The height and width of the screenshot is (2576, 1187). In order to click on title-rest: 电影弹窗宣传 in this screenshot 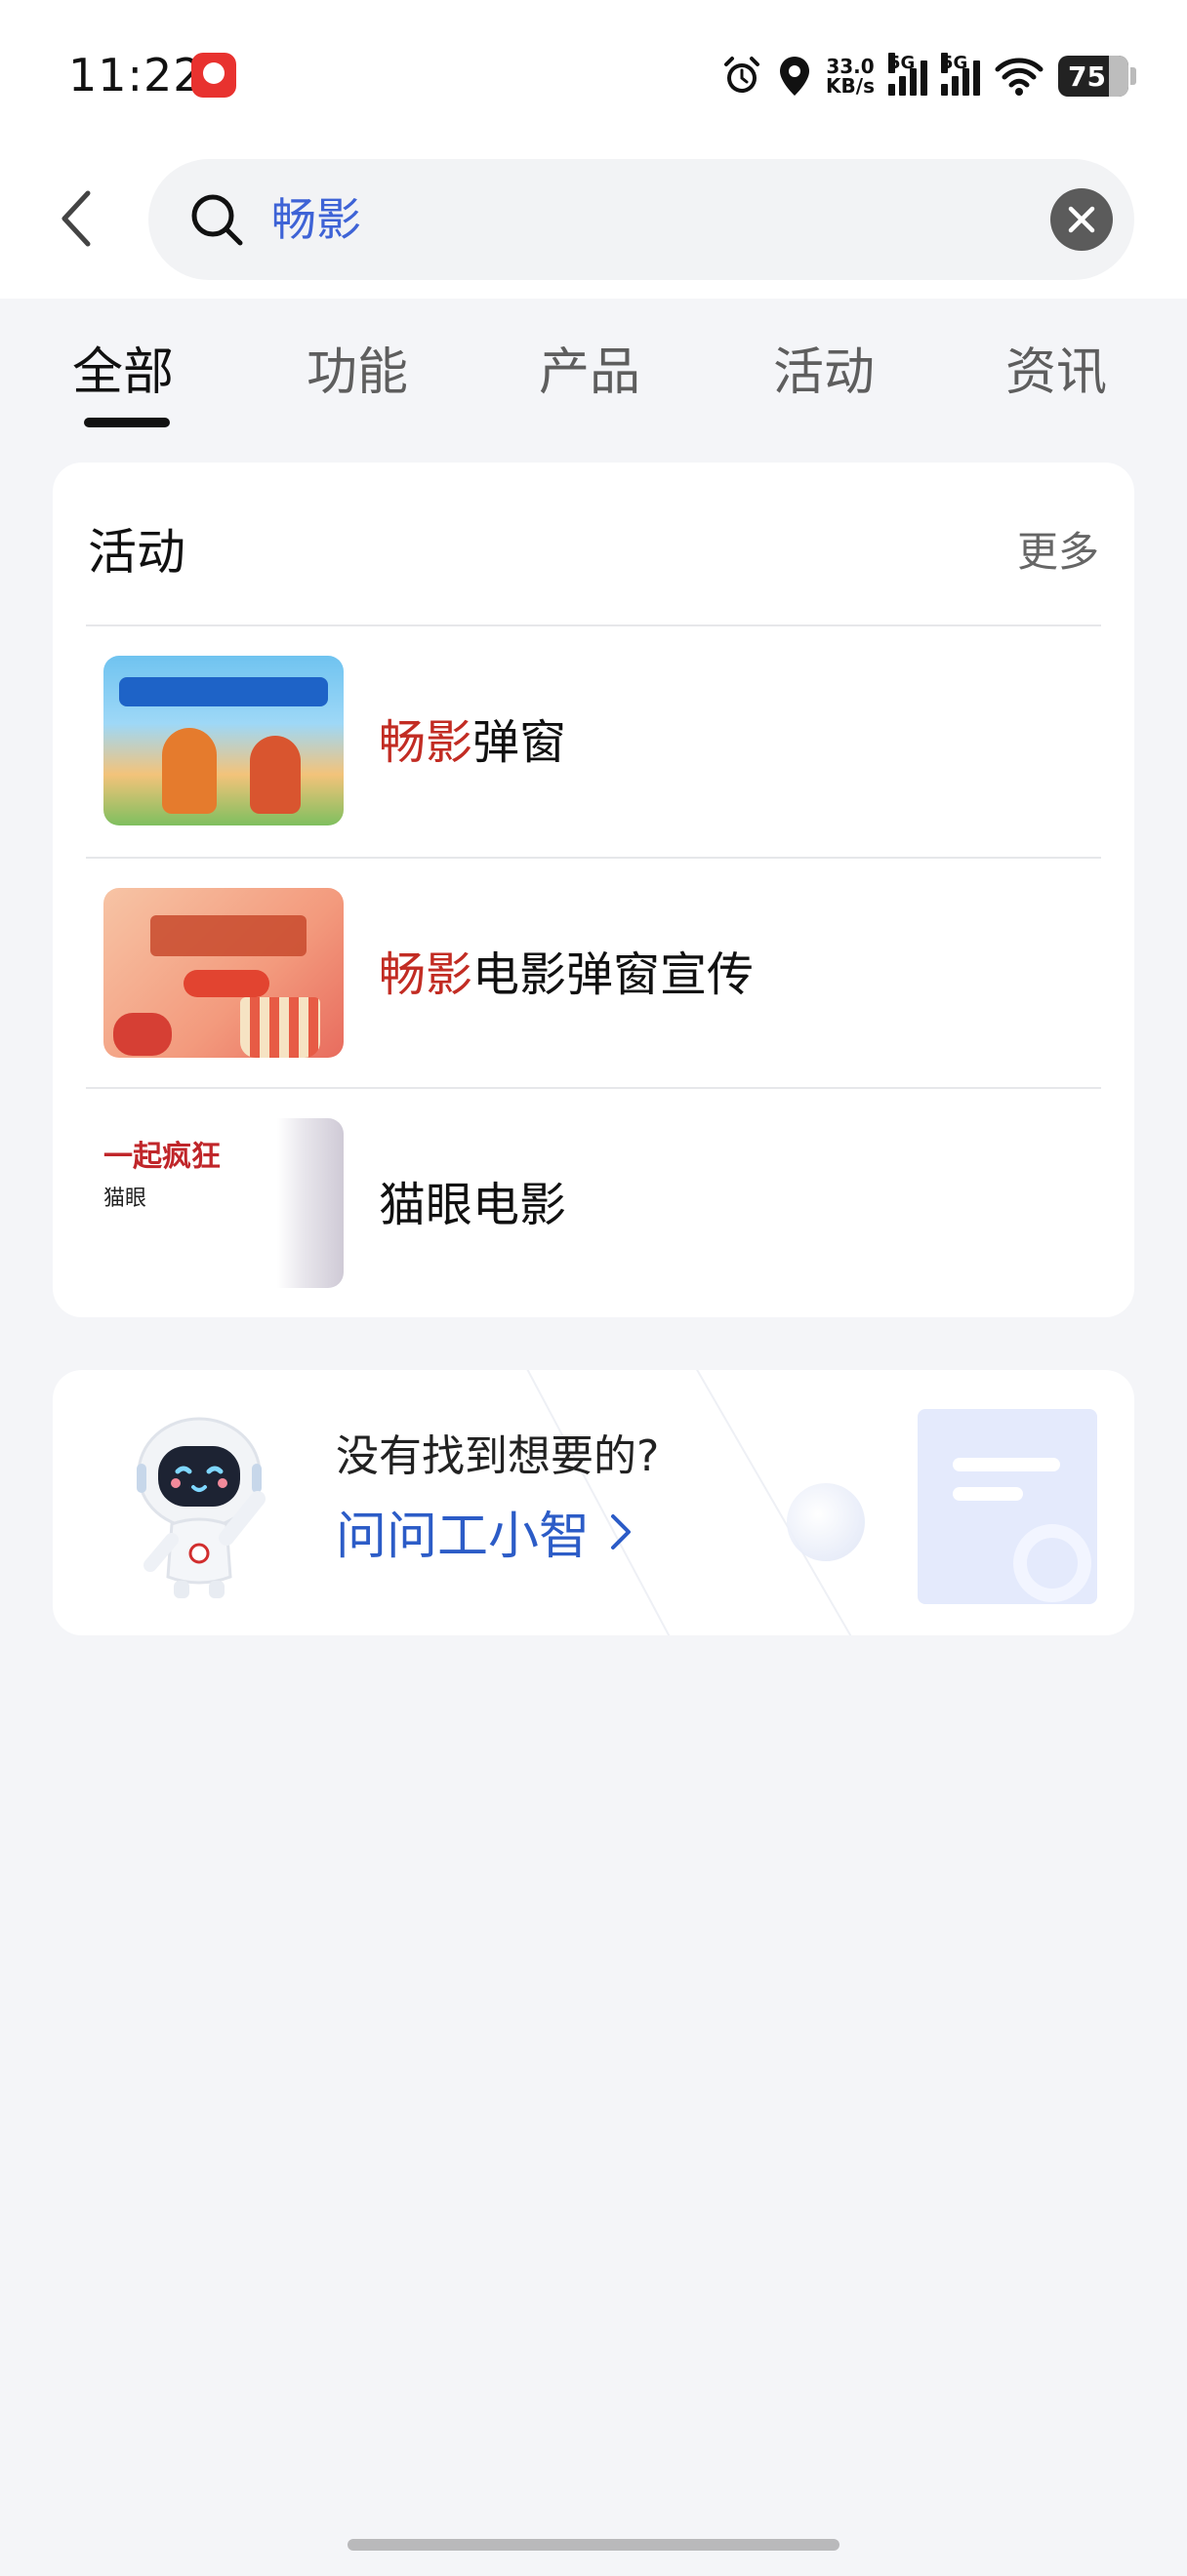, I will do `click(613, 974)`.